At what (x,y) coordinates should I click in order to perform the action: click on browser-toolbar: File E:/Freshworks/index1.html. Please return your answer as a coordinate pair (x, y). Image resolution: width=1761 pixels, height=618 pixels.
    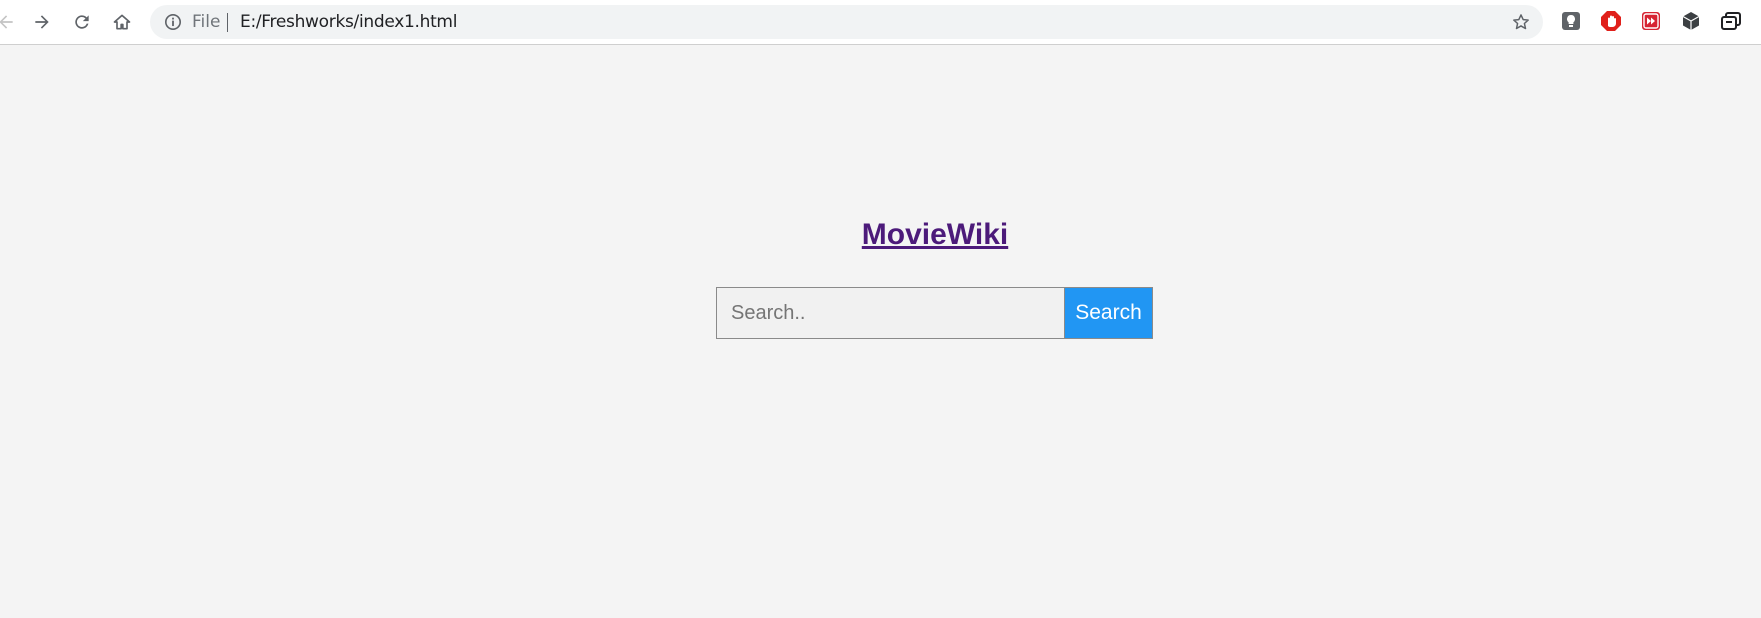
    Looking at the image, I should click on (880, 22).